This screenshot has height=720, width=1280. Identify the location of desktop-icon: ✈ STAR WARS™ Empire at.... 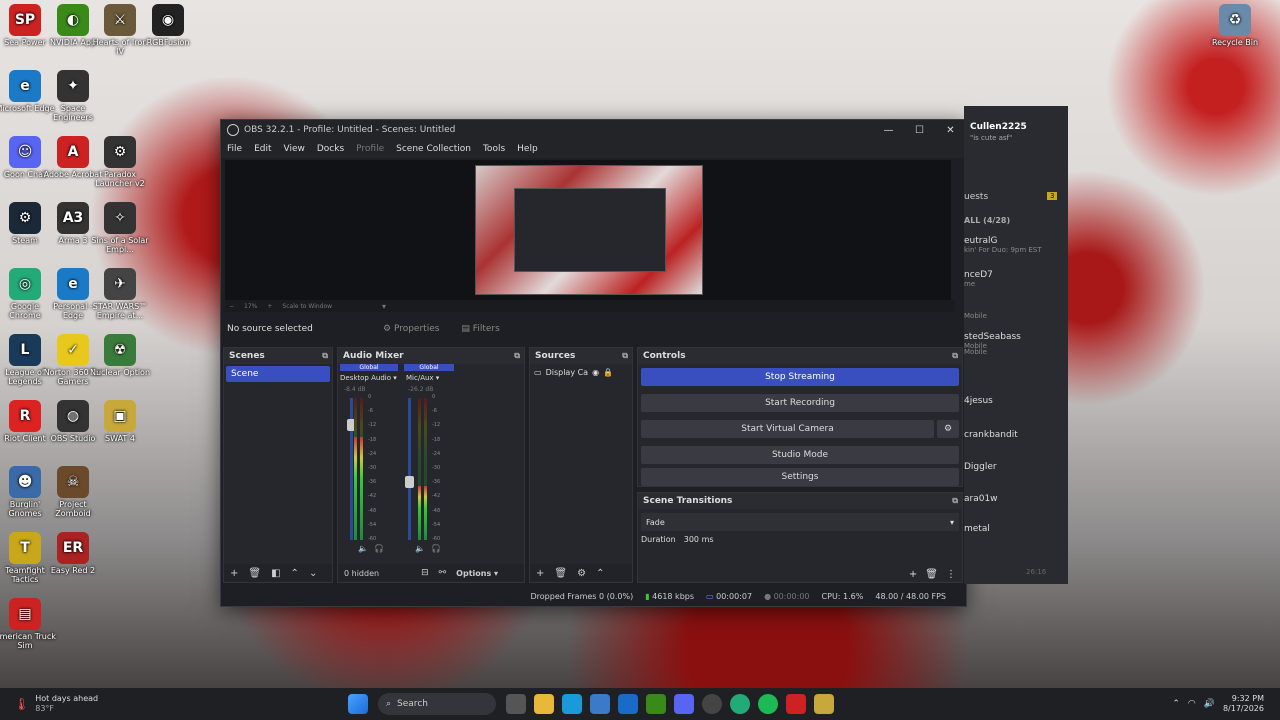
(120, 294).